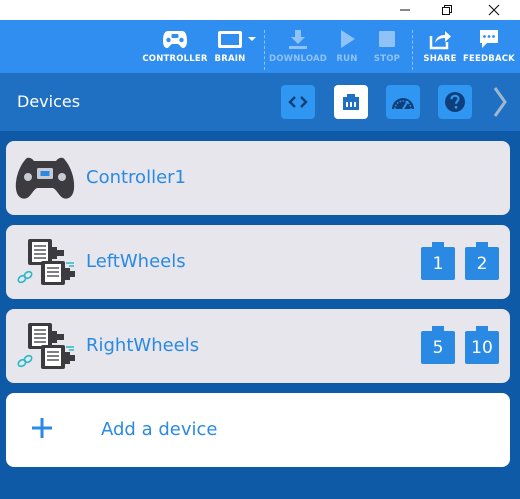 The width and height of the screenshot is (520, 499). I want to click on restore-button, so click(447, 10).